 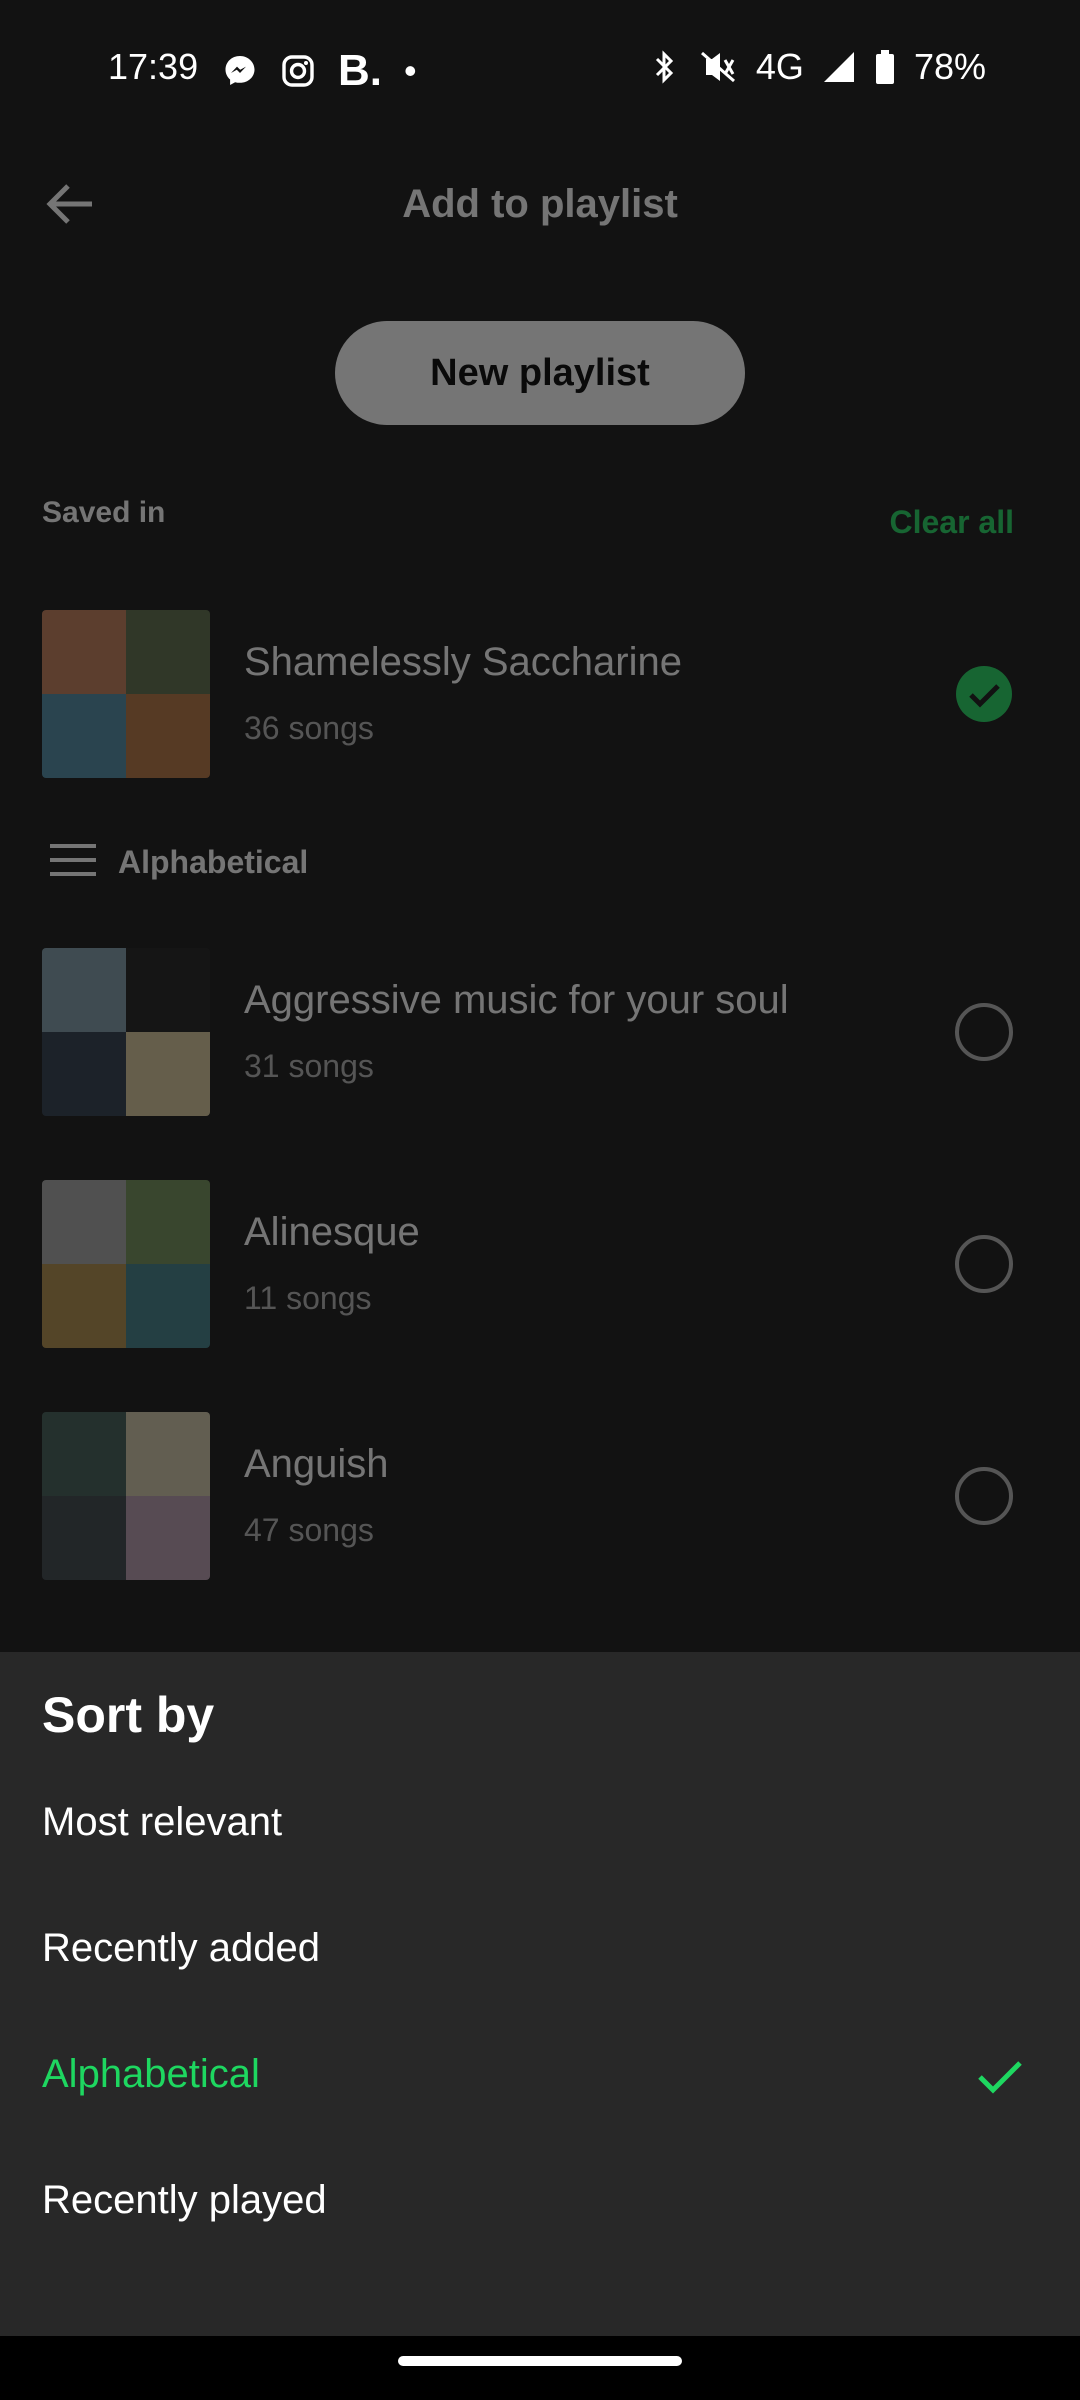 What do you see at coordinates (984, 694) in the screenshot?
I see `check-circle-filled-icon` at bounding box center [984, 694].